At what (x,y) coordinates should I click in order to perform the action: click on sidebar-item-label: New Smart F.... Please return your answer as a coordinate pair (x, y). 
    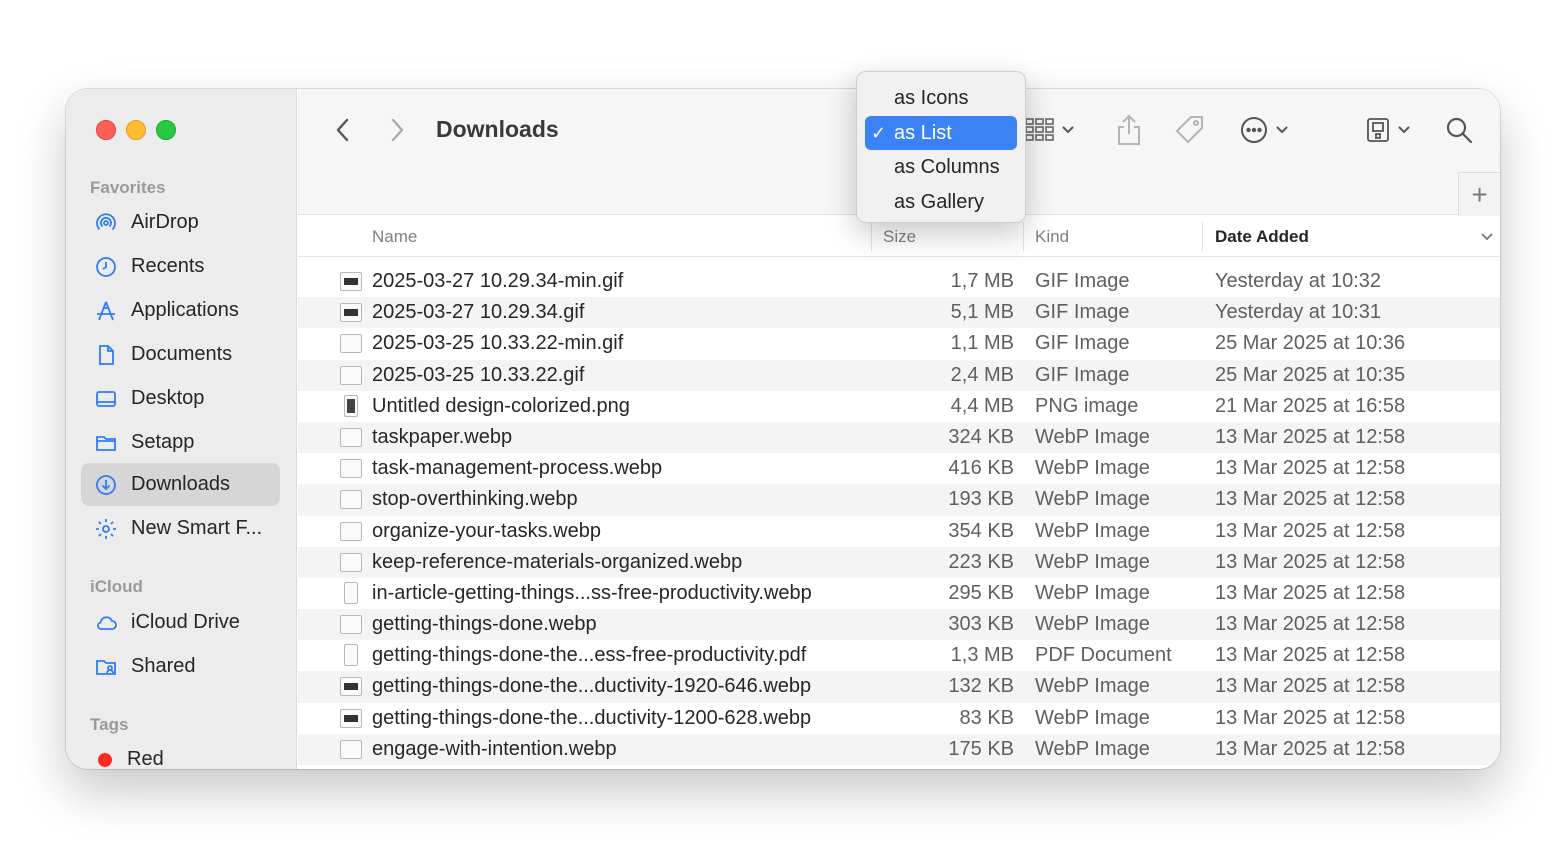
    Looking at the image, I should click on (197, 528).